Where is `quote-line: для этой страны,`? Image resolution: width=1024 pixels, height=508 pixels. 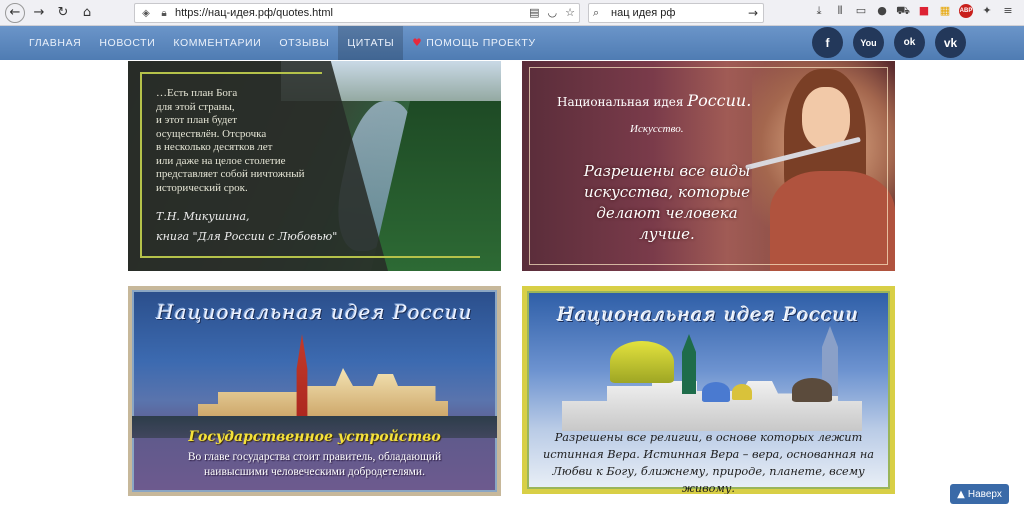
quote-line: для этой страны, is located at coordinates (195, 106).